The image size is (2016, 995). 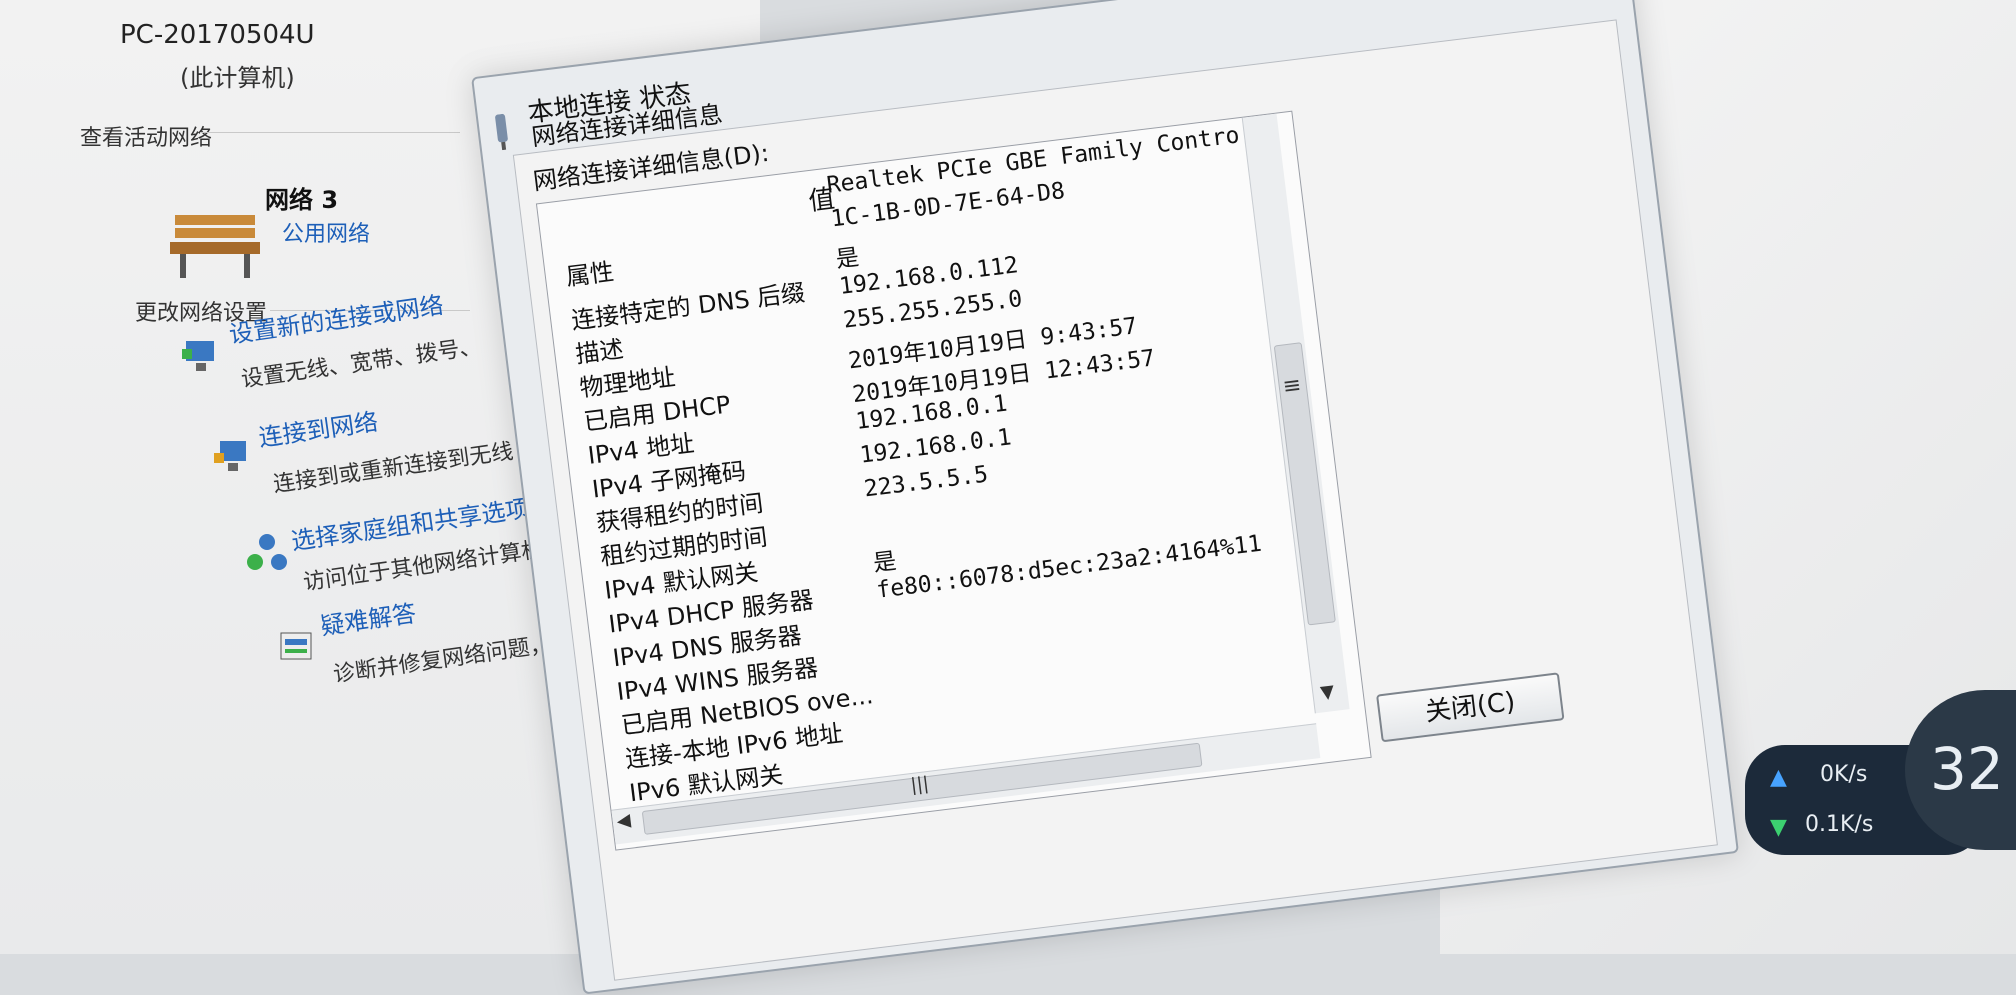 I want to click on network-type-link: 公用网络, so click(x=326, y=232).